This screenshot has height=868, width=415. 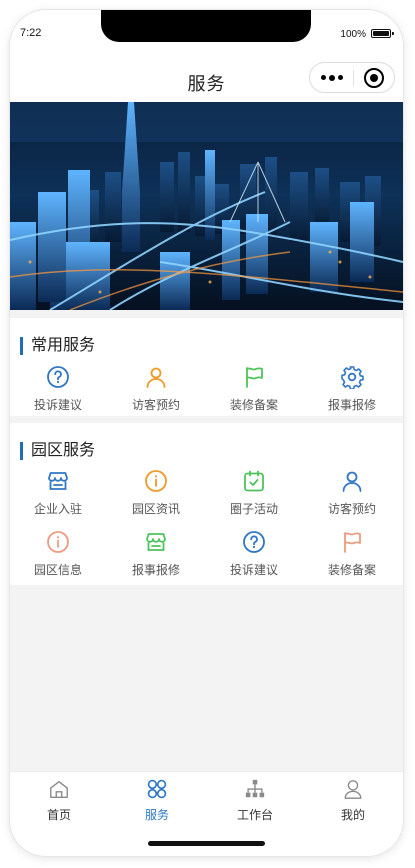 What do you see at coordinates (57, 509) in the screenshot?
I see `service-label: 企业入驻` at bounding box center [57, 509].